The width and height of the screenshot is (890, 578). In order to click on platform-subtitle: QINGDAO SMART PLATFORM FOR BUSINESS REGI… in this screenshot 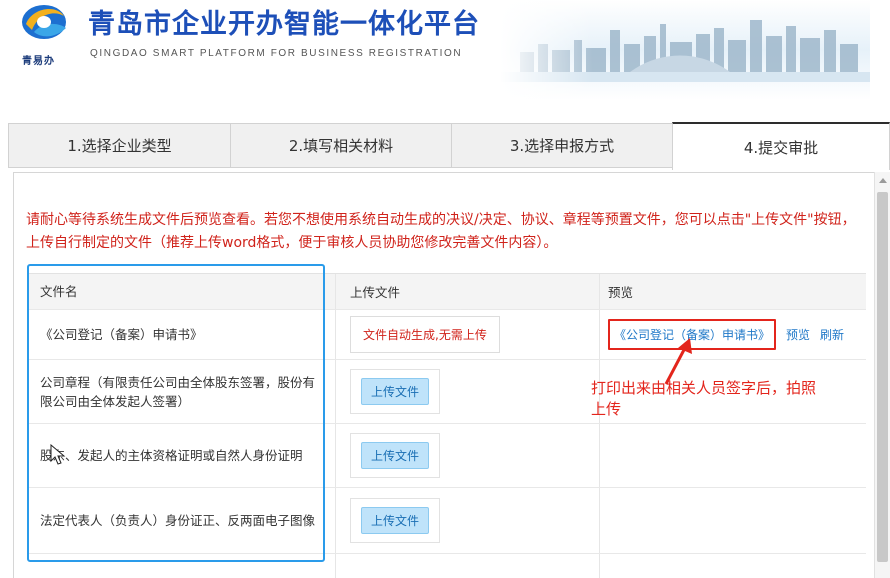, I will do `click(276, 53)`.